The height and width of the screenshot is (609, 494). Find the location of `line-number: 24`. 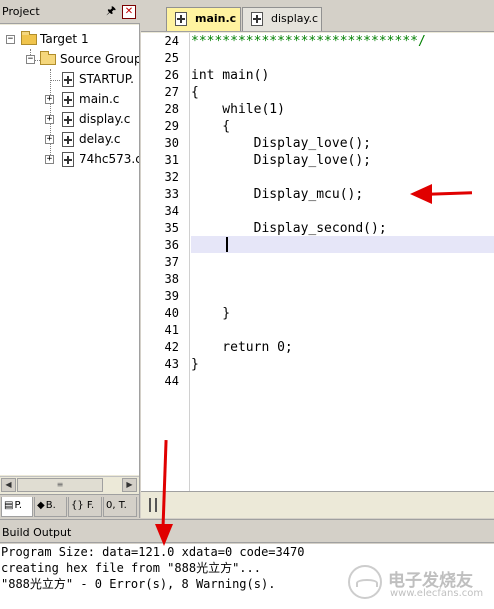

line-number: 24 is located at coordinates (171, 41).